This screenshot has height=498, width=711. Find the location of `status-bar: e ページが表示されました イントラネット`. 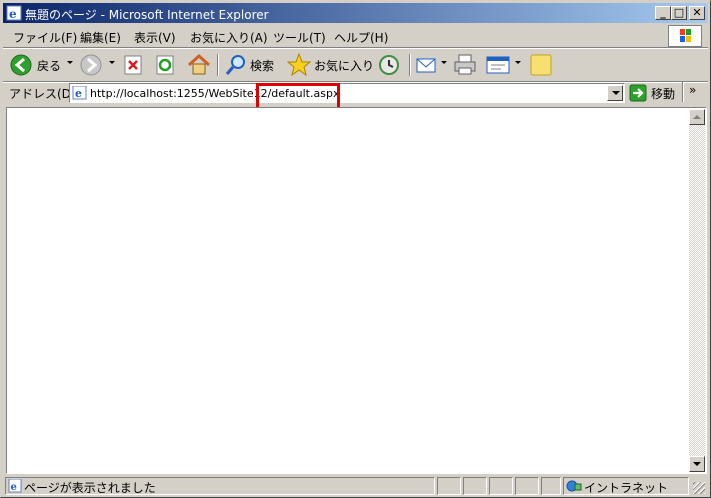

status-bar: e ページが表示されました イントラネット is located at coordinates (355, 486).